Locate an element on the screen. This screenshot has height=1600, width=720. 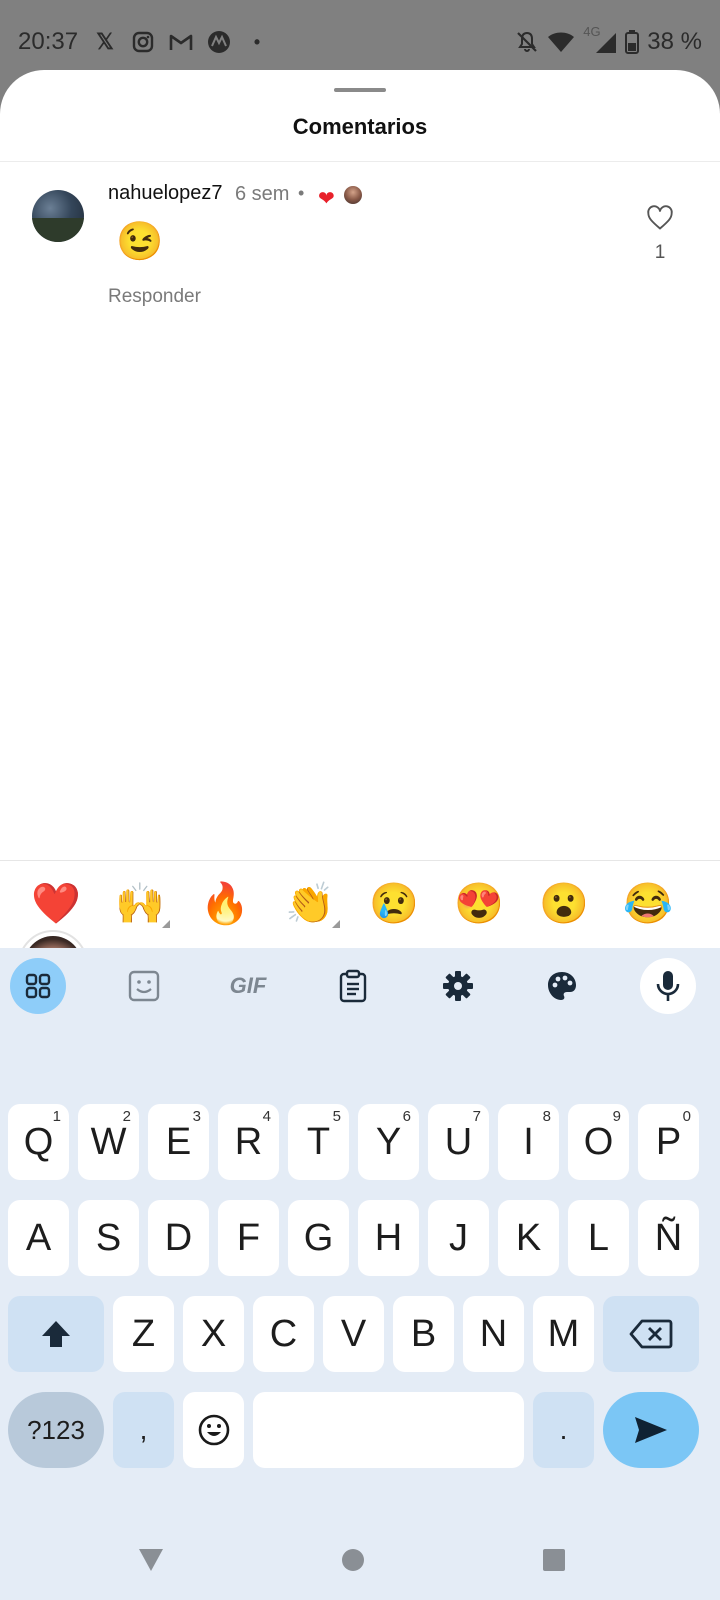
battery-icon is located at coordinates (632, 42).